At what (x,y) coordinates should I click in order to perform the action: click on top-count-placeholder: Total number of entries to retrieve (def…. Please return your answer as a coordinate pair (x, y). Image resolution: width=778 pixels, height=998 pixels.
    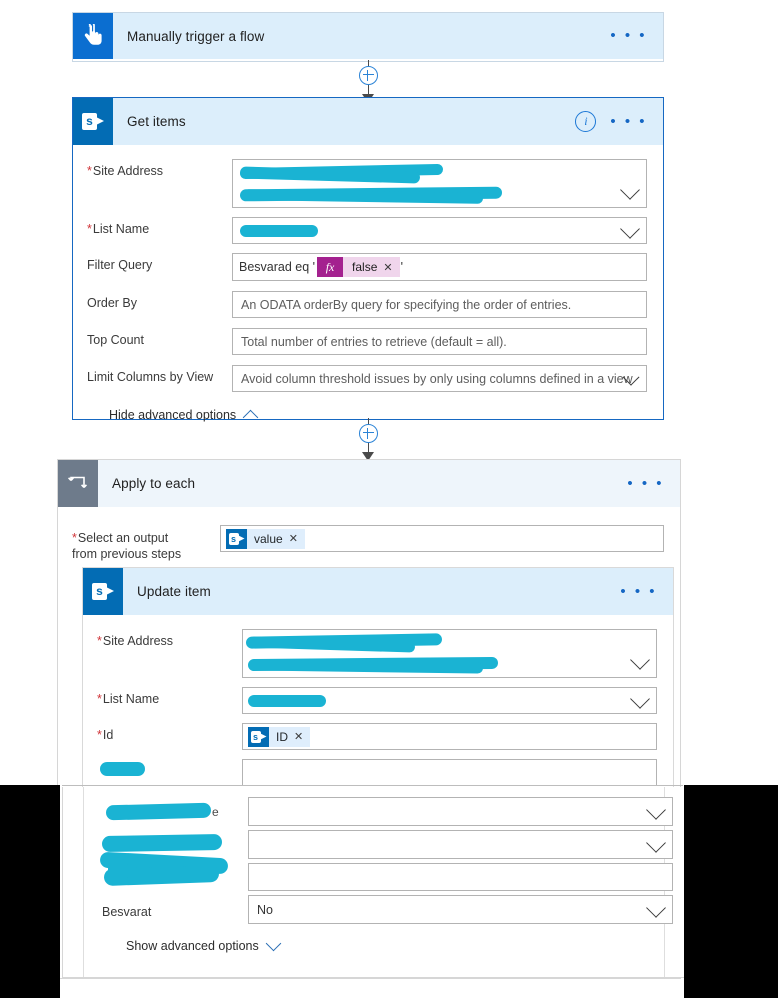
    Looking at the image, I should click on (374, 341).